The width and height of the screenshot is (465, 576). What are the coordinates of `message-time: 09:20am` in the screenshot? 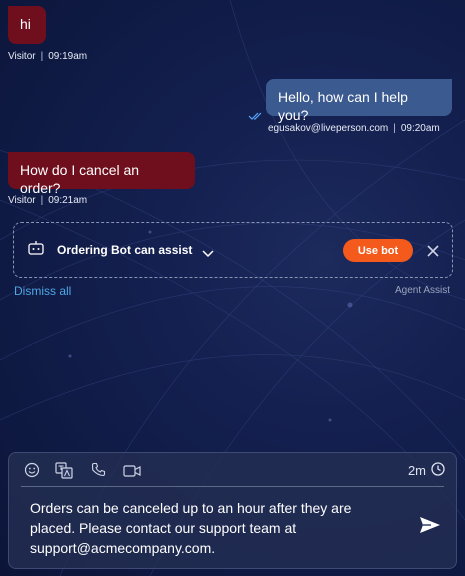 It's located at (420, 128).